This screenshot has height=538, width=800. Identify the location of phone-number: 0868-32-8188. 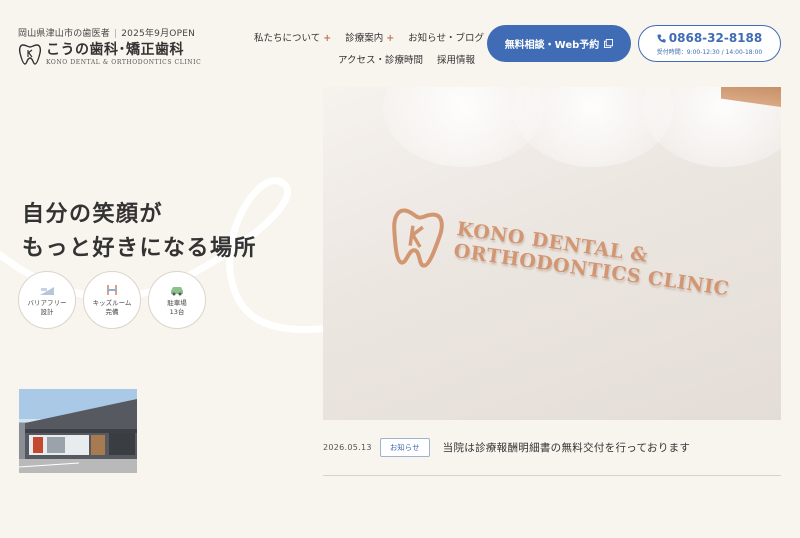
(715, 38).